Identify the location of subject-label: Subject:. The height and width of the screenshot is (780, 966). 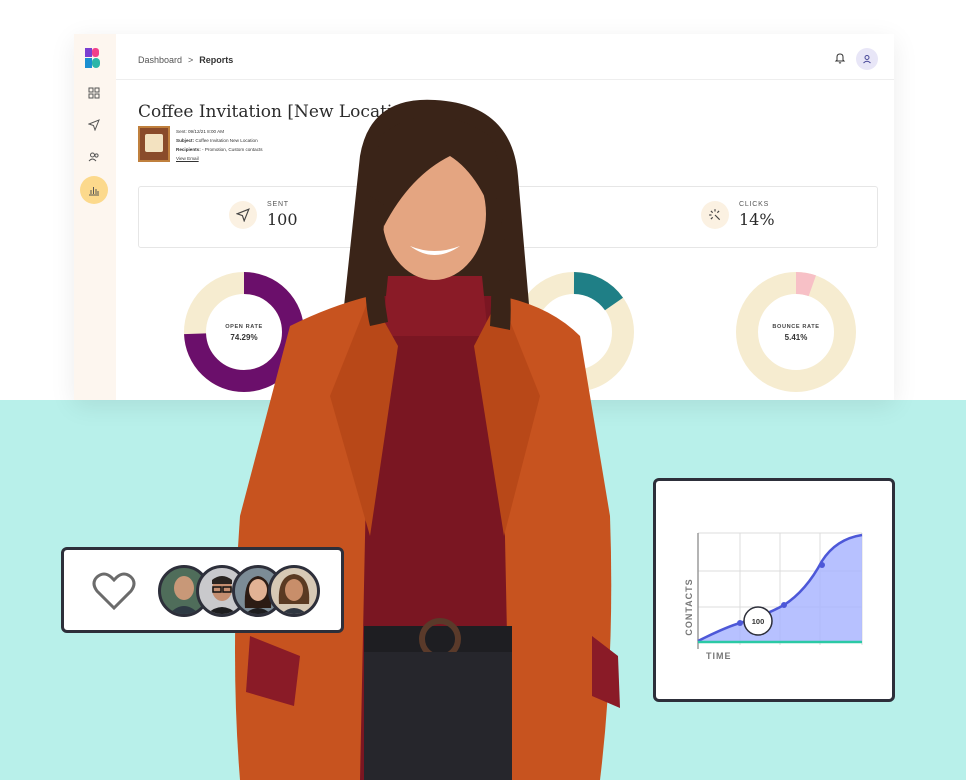
(185, 140).